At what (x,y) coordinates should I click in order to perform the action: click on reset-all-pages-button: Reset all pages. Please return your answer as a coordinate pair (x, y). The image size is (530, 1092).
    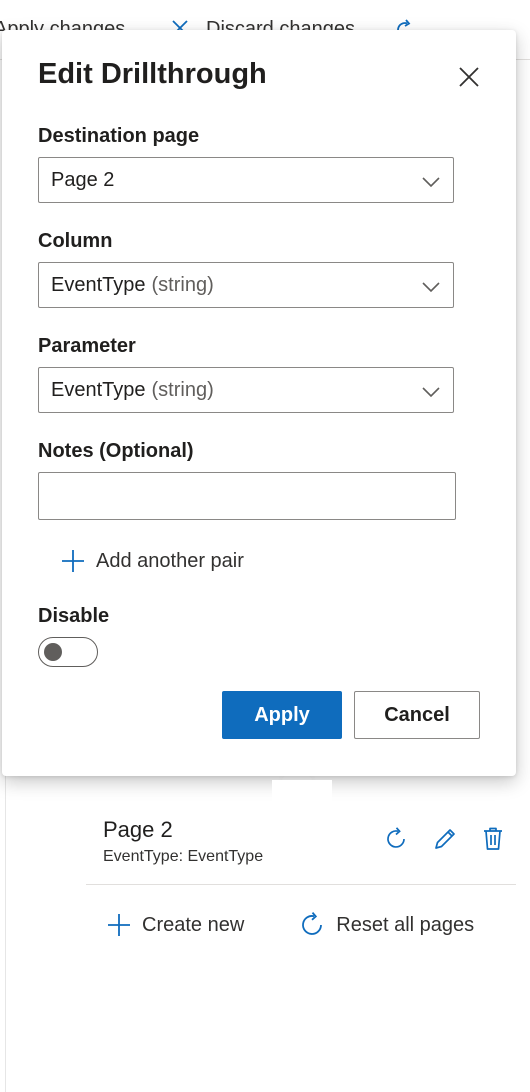
    Looking at the image, I should click on (386, 925).